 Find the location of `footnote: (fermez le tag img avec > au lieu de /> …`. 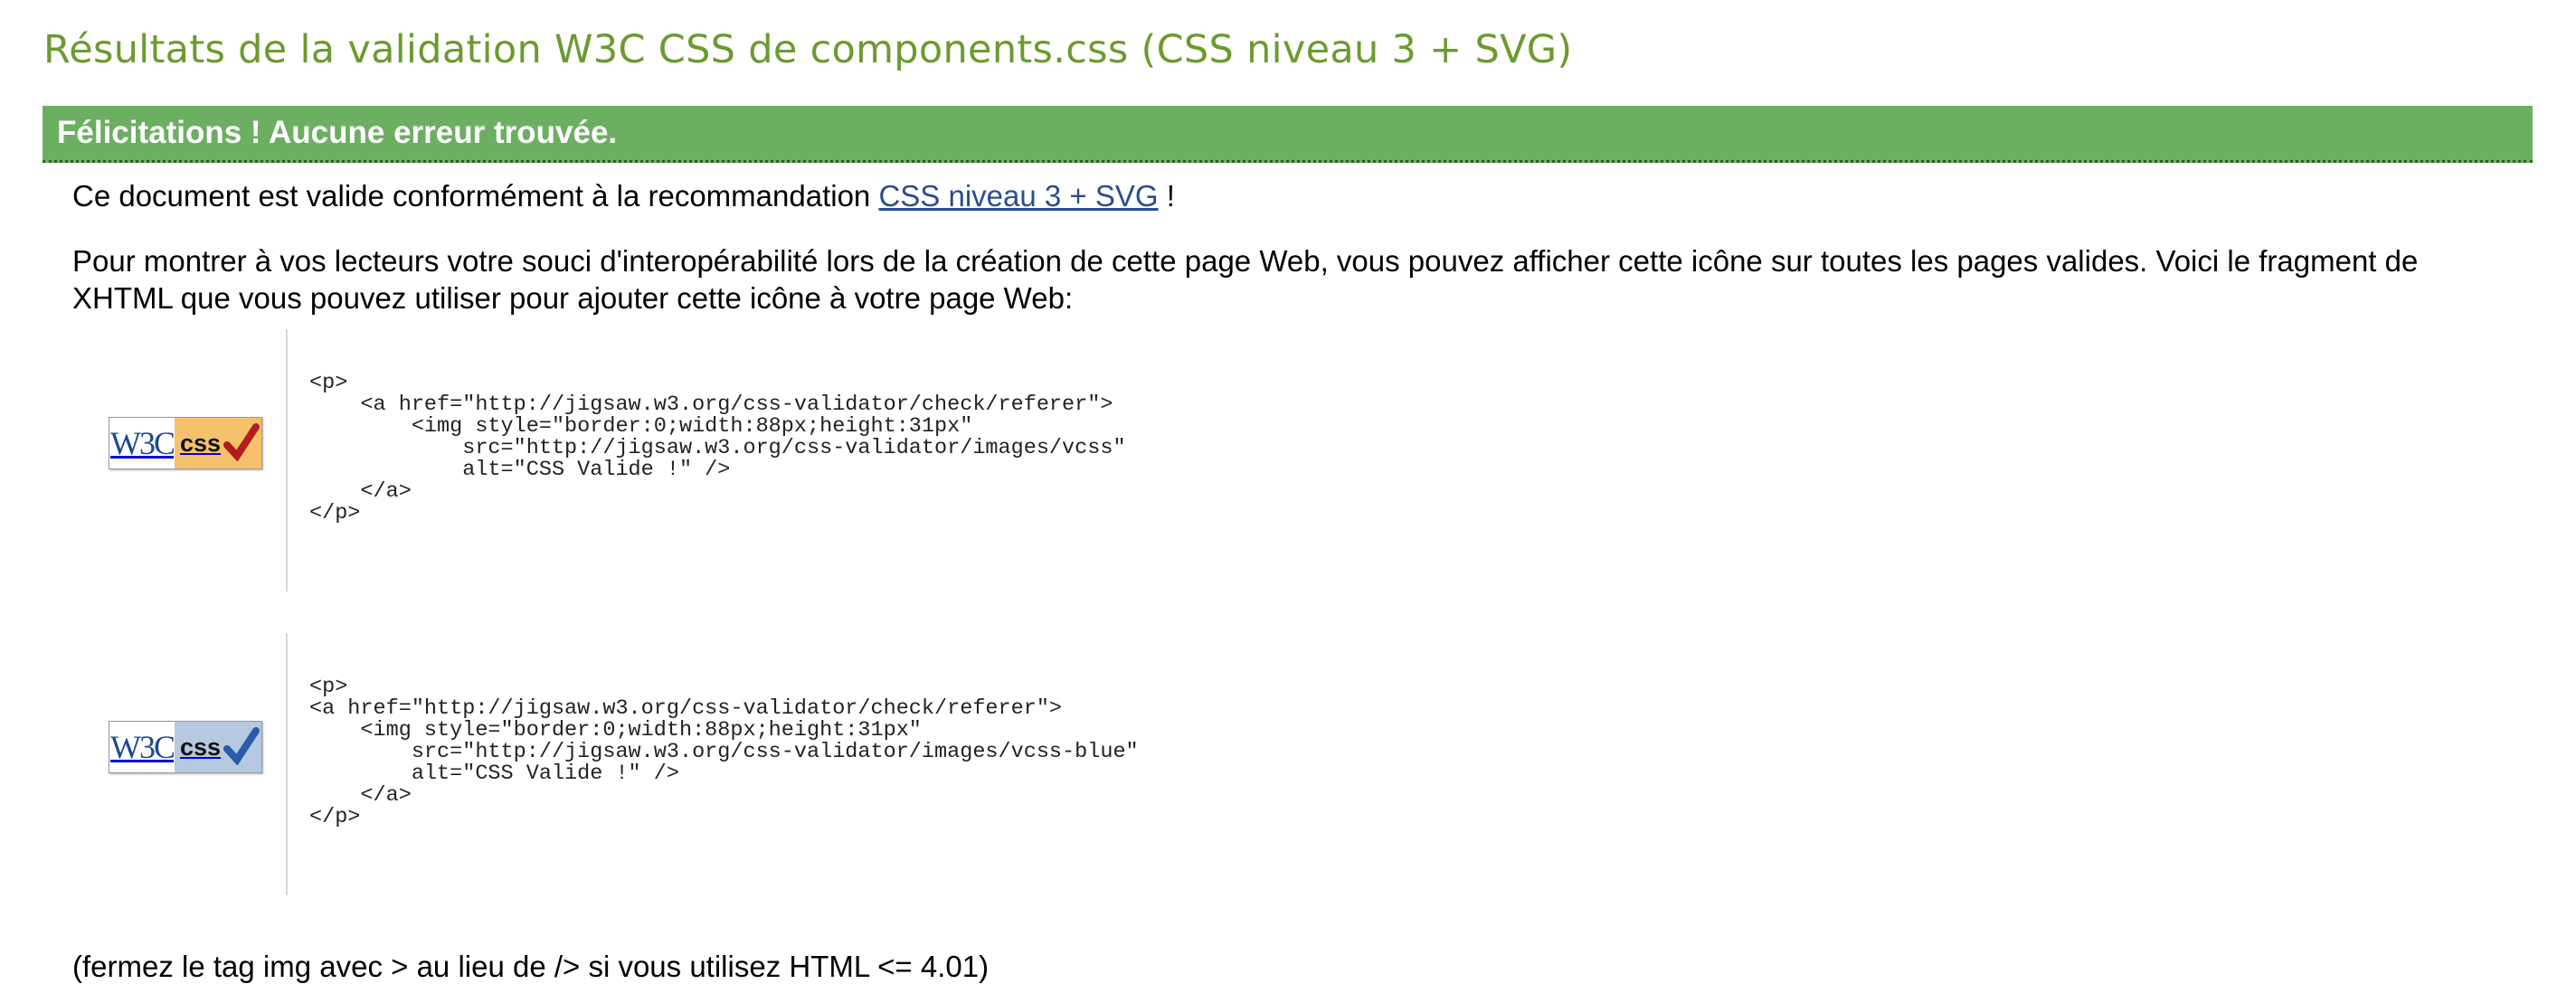

footnote: (fermez le tag img avec > au lieu de /> … is located at coordinates (531, 967).